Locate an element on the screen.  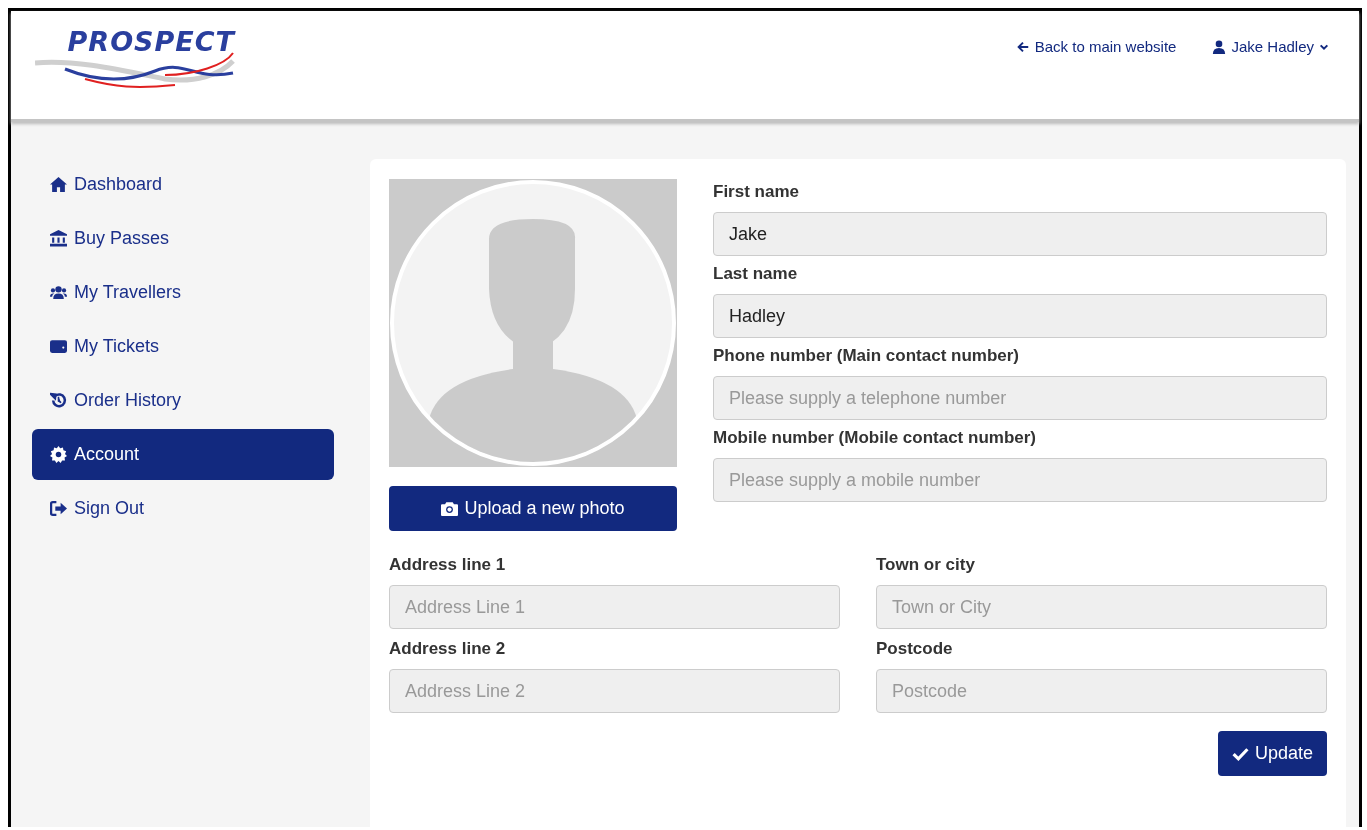
sidebar-item: Sign Out is located at coordinates (183, 508).